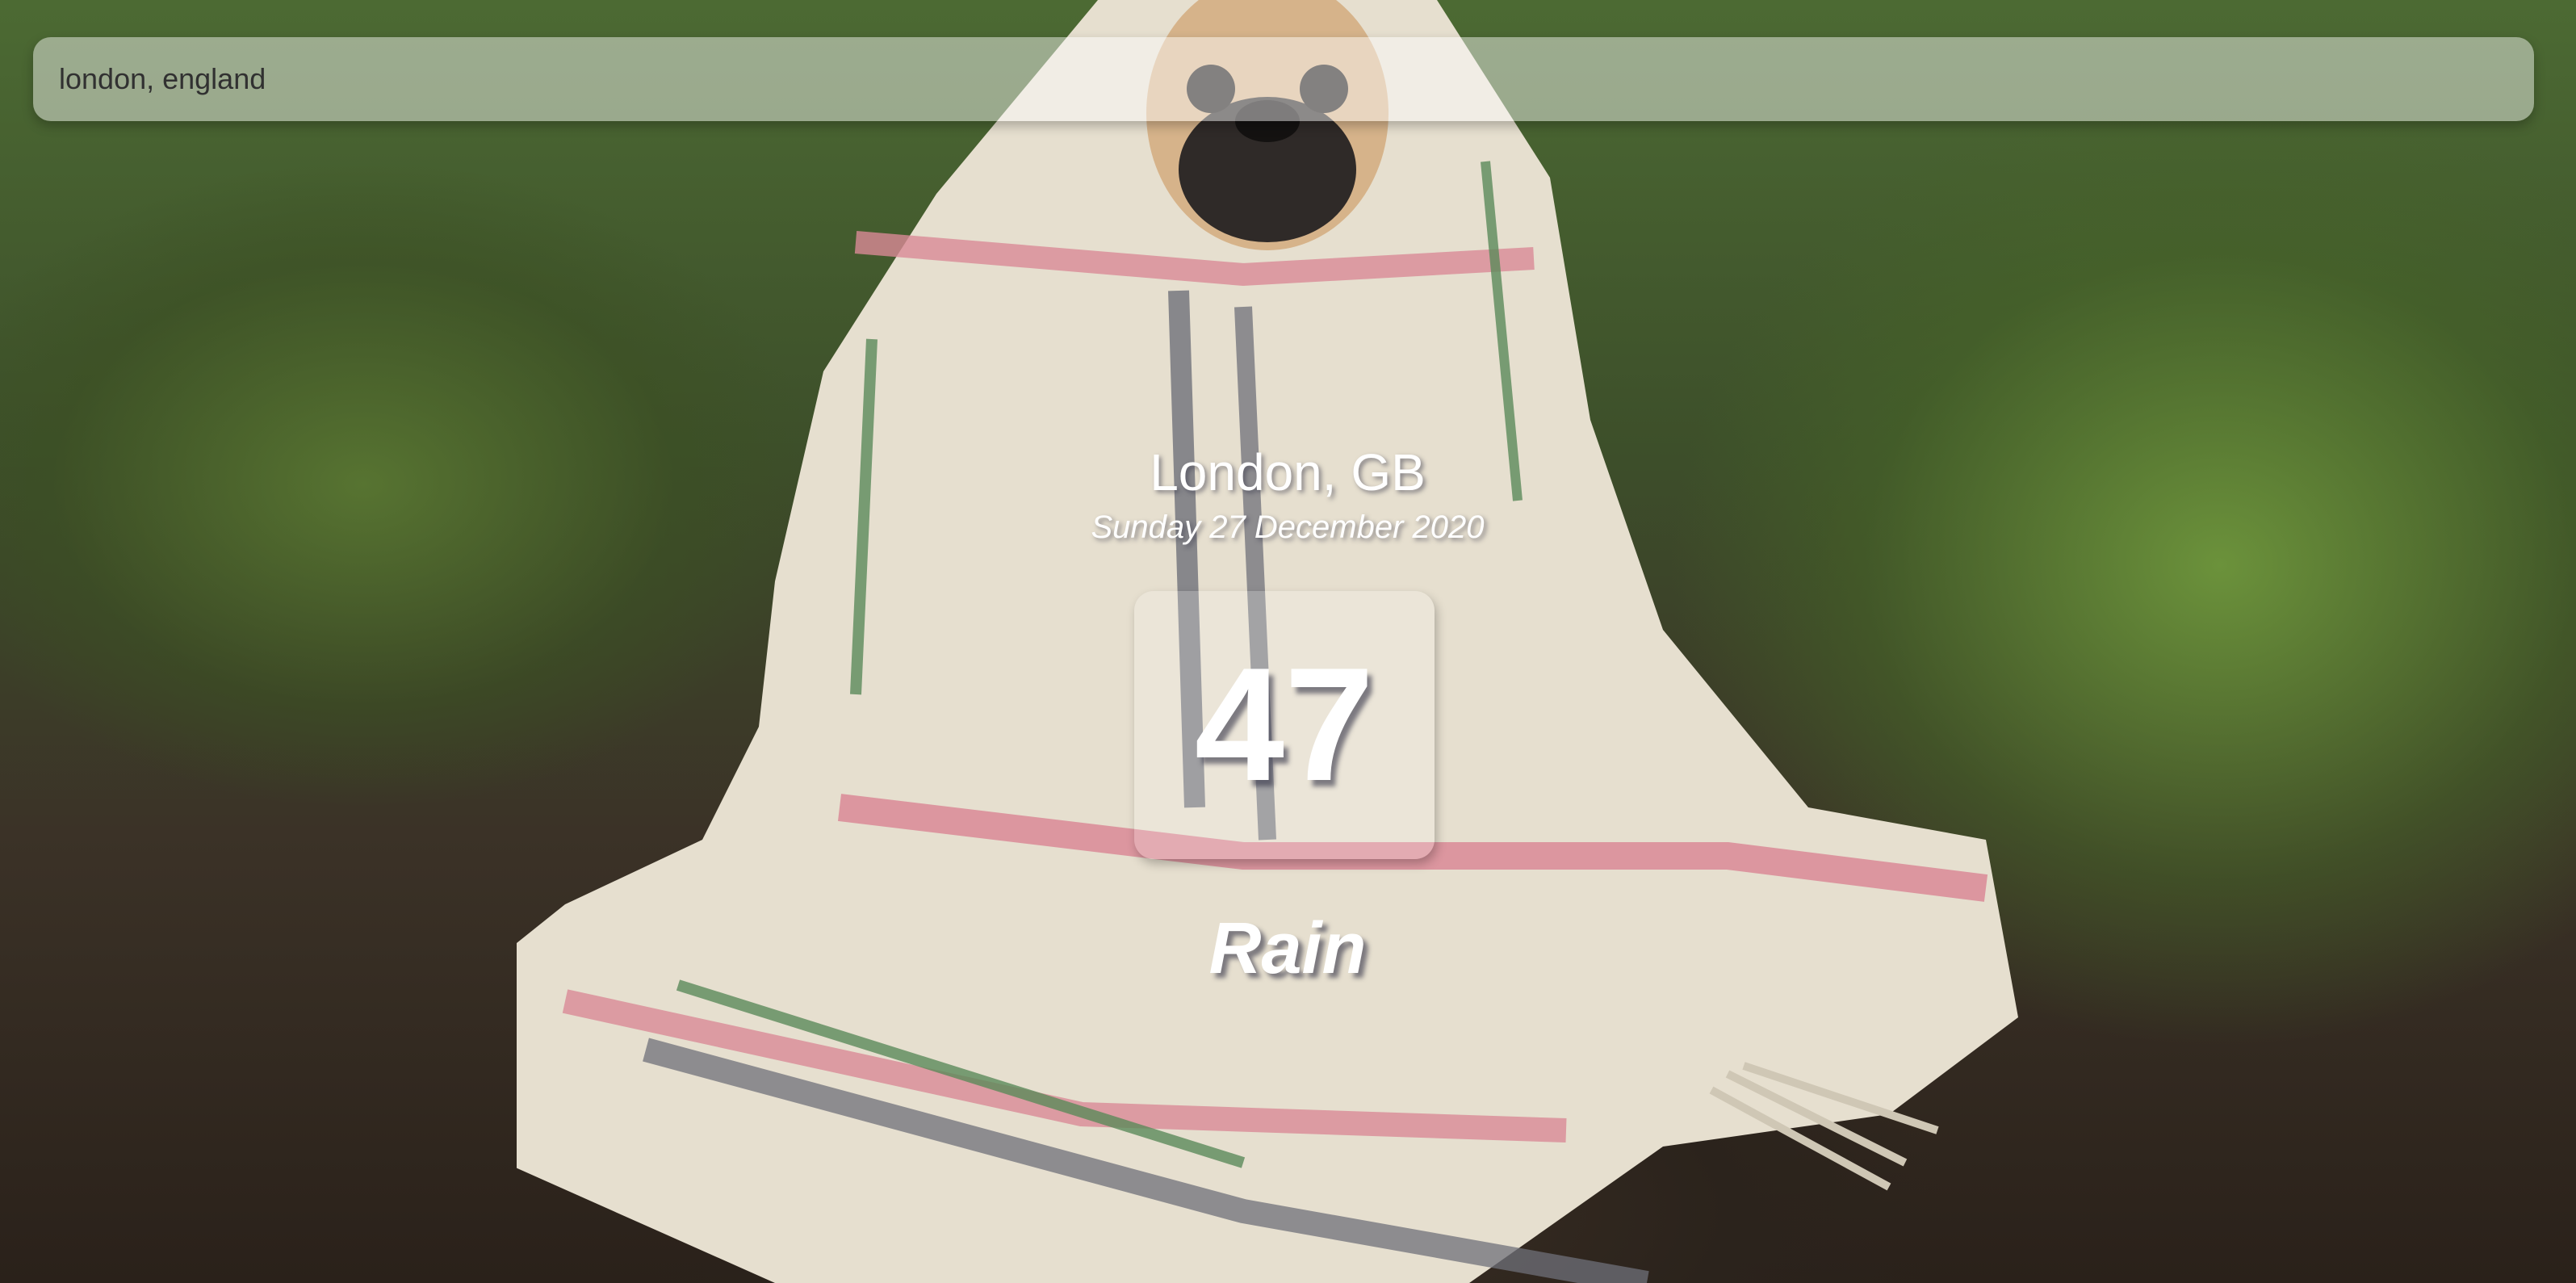 This screenshot has height=1283, width=2576. I want to click on location-name: London, GB, so click(1288, 472).